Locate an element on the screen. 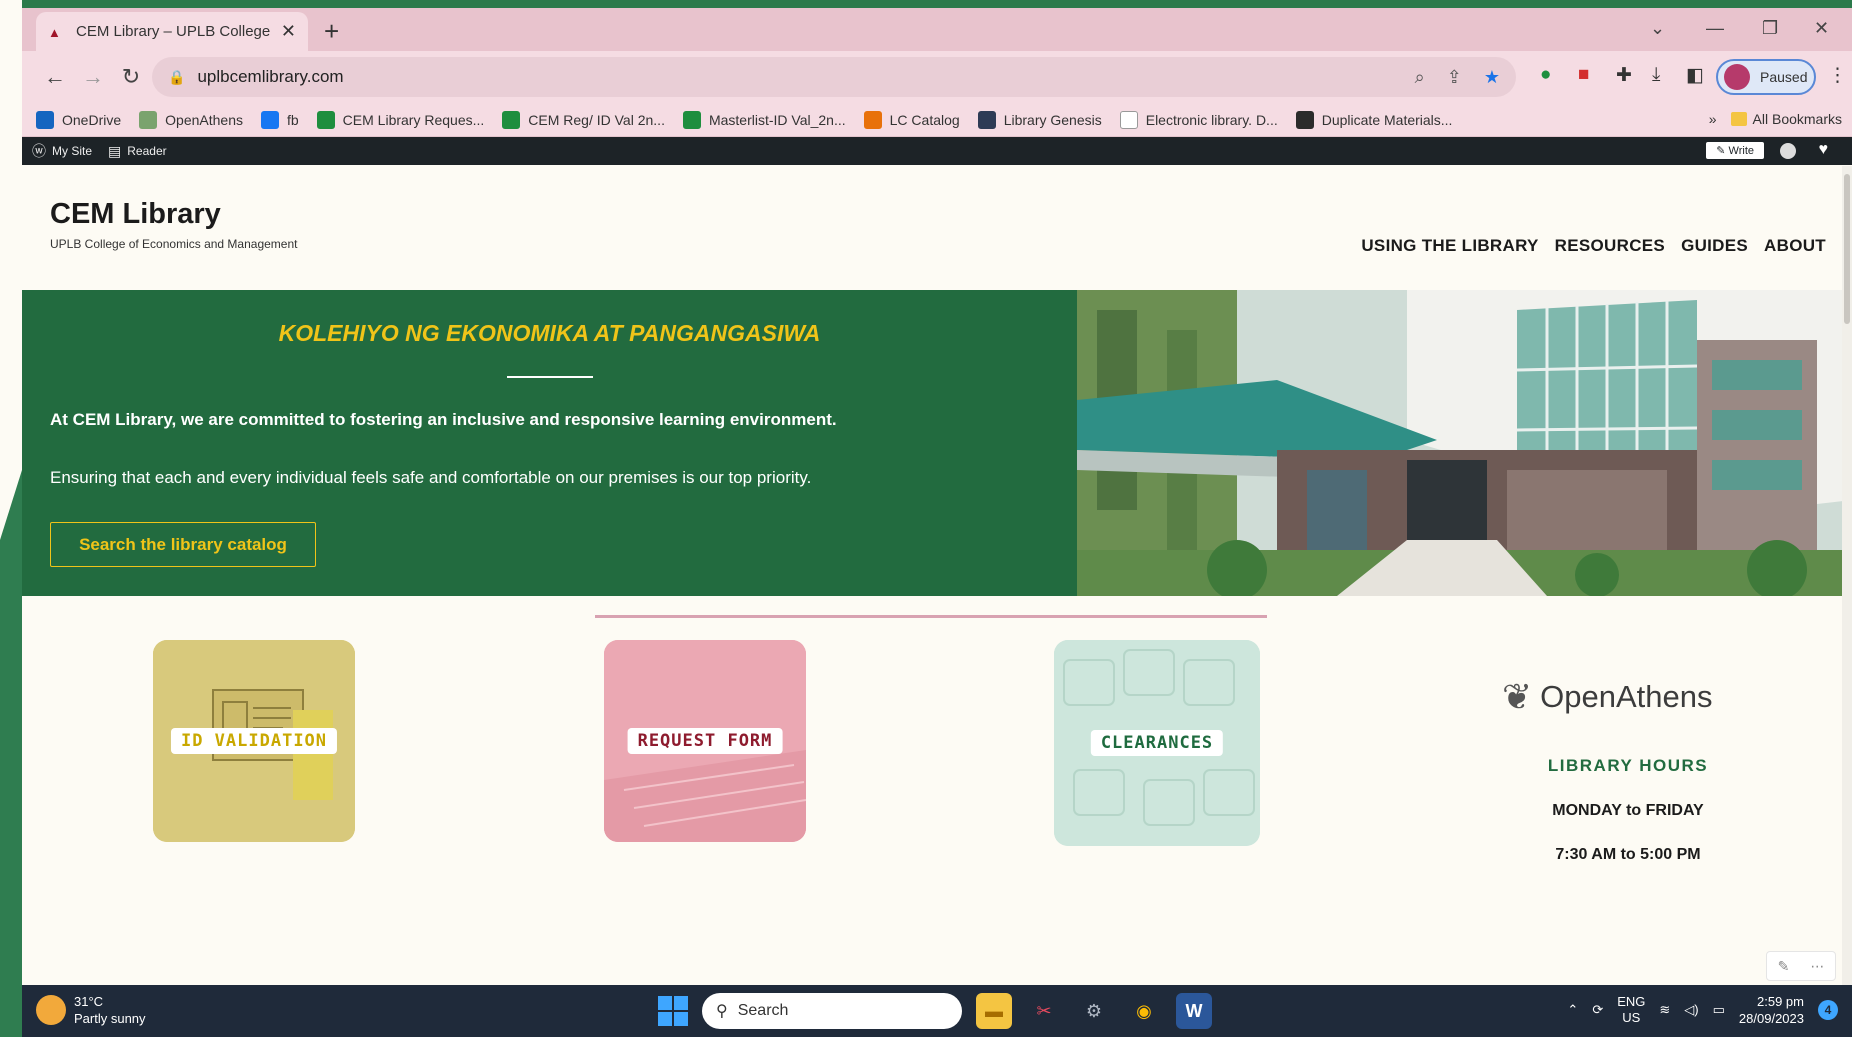  card-label-clearances: CLEARANCES is located at coordinates (1157, 743).